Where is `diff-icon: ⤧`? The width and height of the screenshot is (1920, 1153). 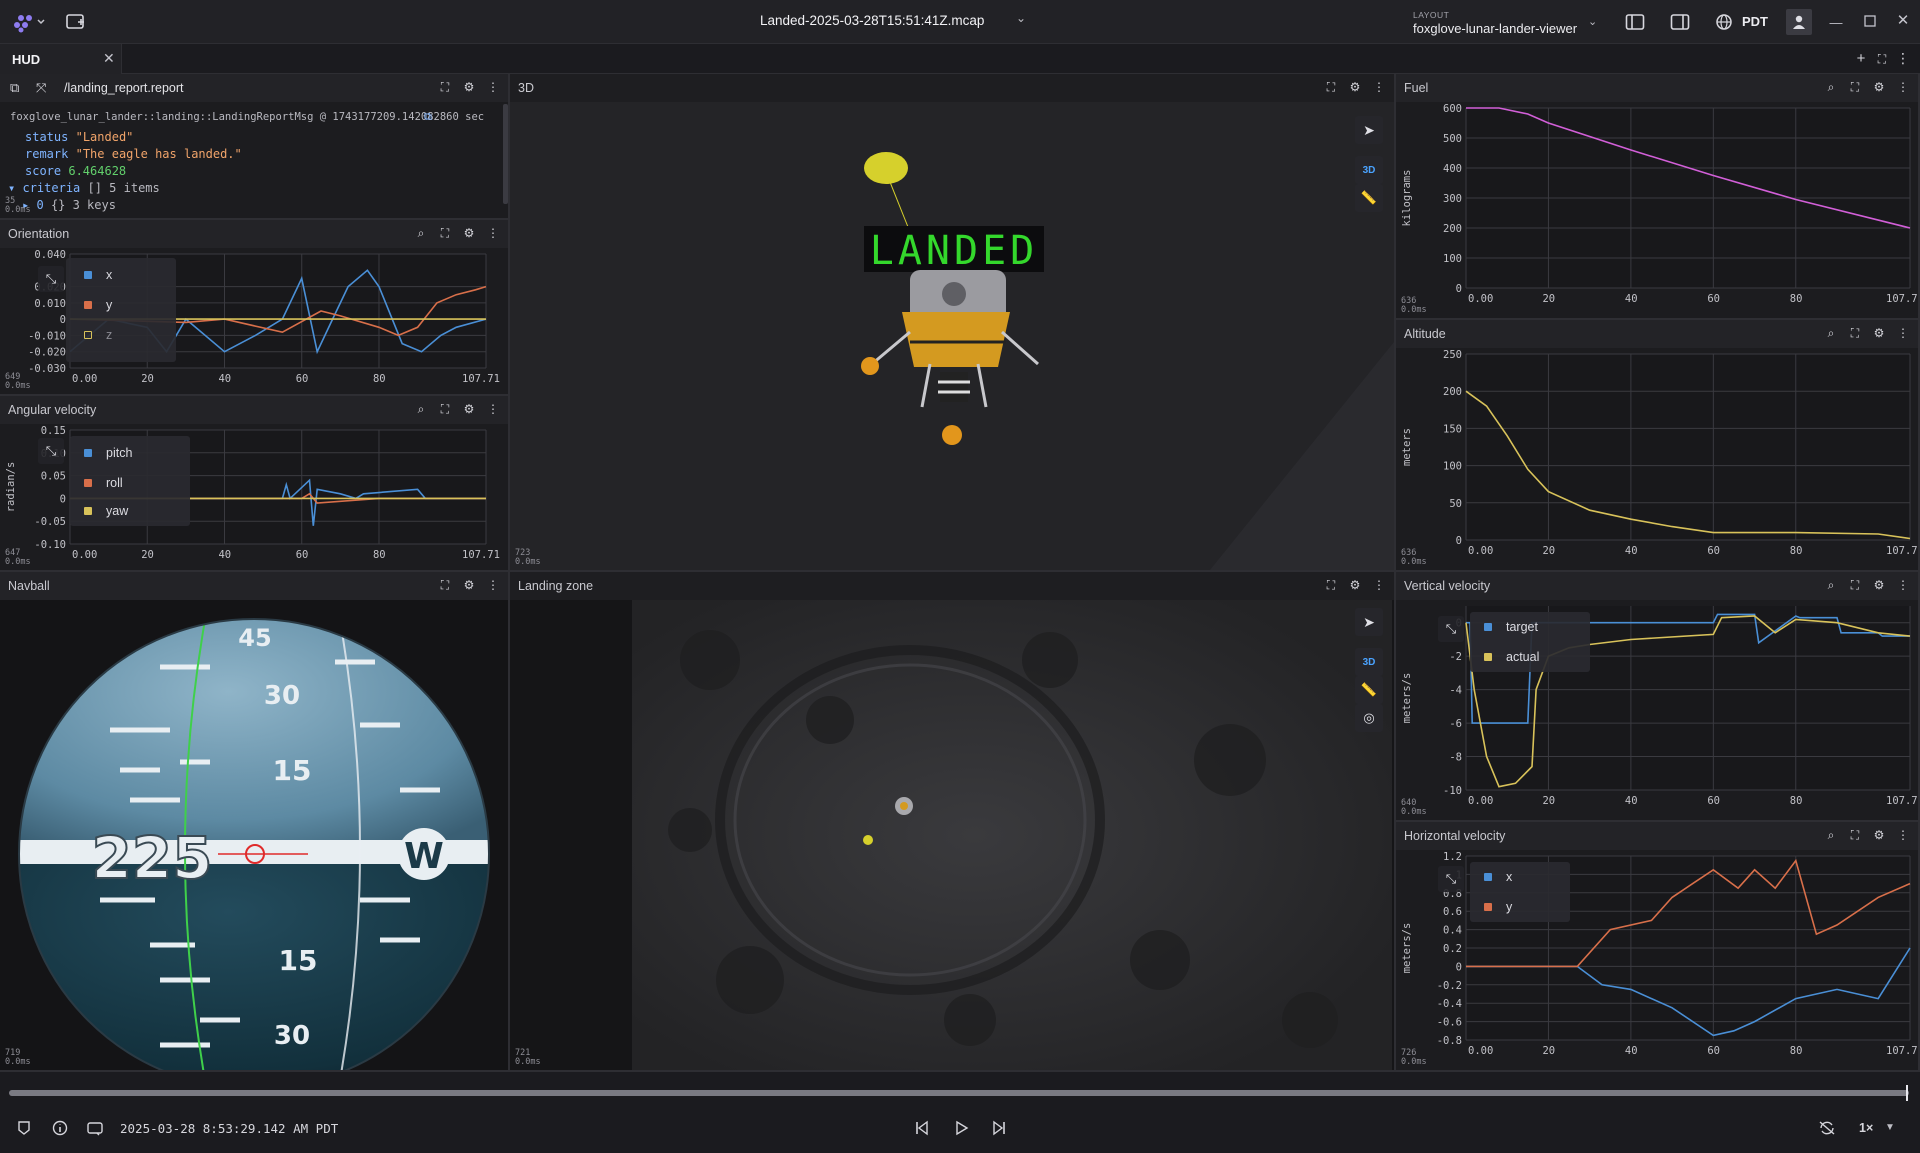
diff-icon: ⤧ is located at coordinates (41, 88).